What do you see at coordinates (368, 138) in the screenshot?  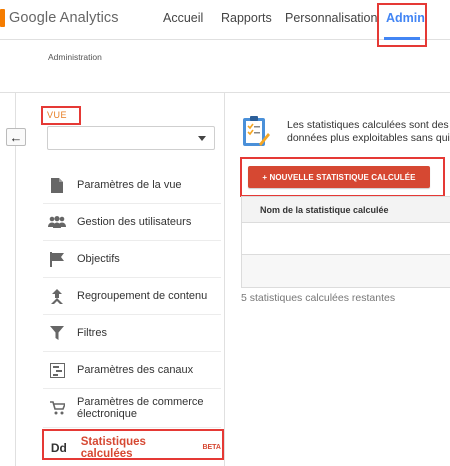 I see `info-text-line2: données plus exploitables sans quit` at bounding box center [368, 138].